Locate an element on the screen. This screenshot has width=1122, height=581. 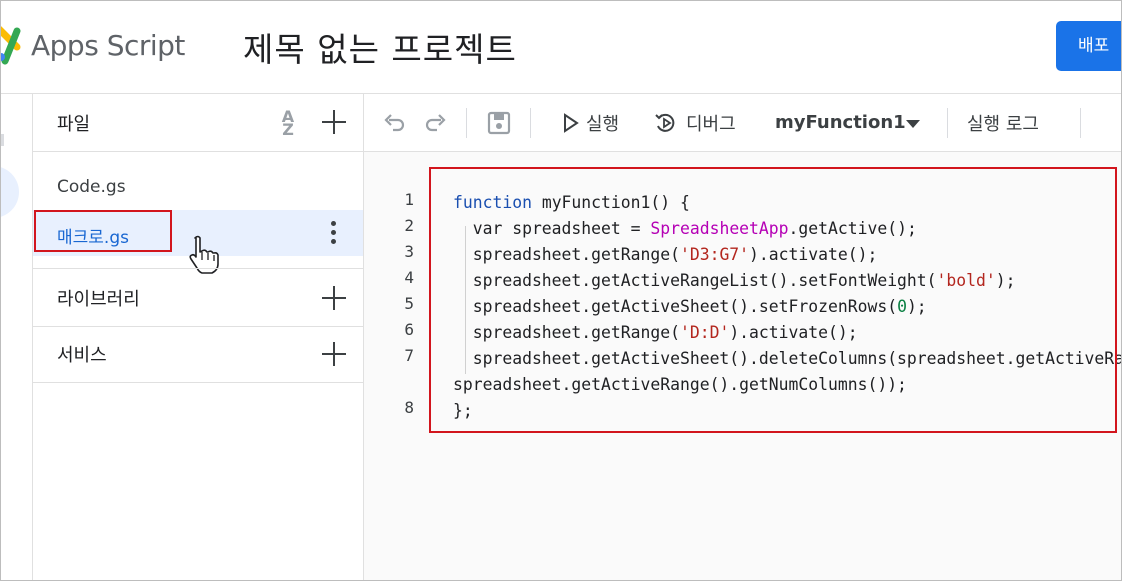
line-number: 8 is located at coordinates (409, 407).